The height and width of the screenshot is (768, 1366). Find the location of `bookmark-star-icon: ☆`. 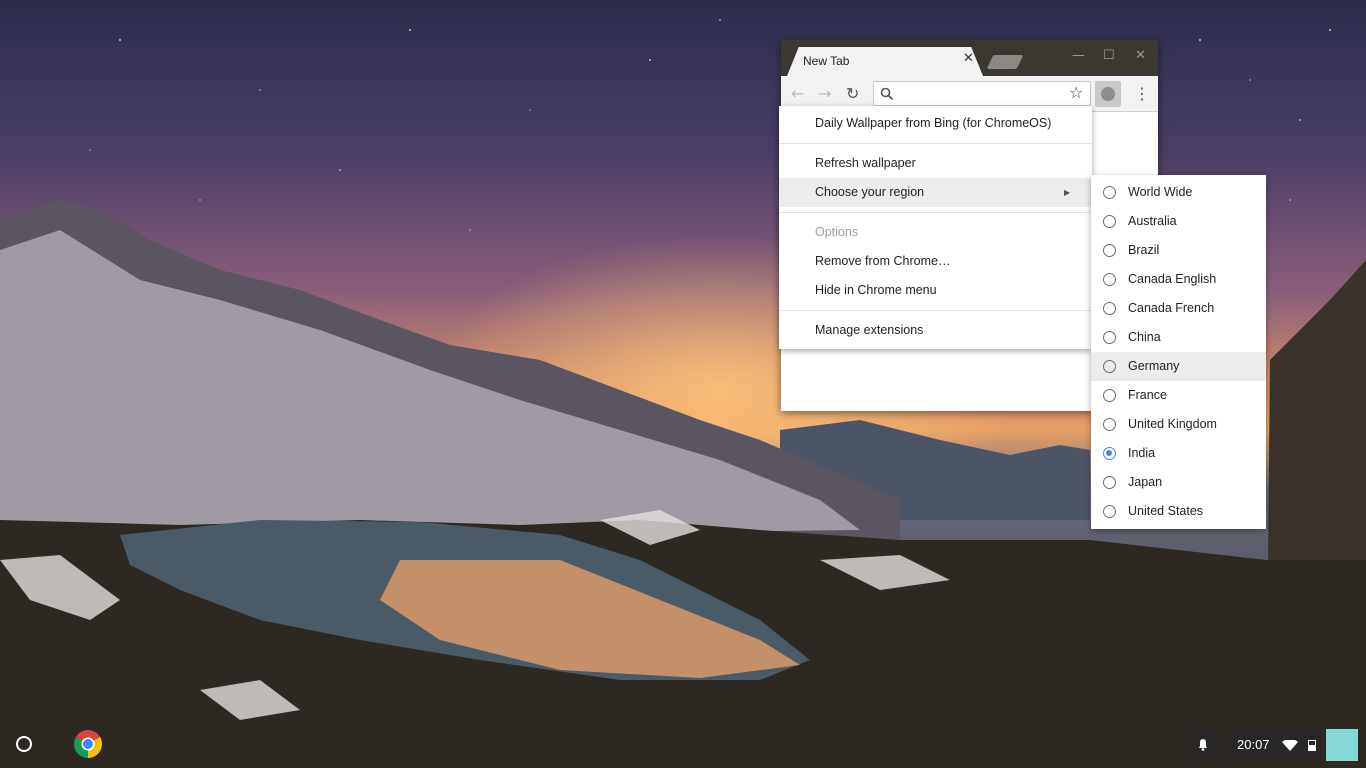

bookmark-star-icon: ☆ is located at coordinates (1076, 92).